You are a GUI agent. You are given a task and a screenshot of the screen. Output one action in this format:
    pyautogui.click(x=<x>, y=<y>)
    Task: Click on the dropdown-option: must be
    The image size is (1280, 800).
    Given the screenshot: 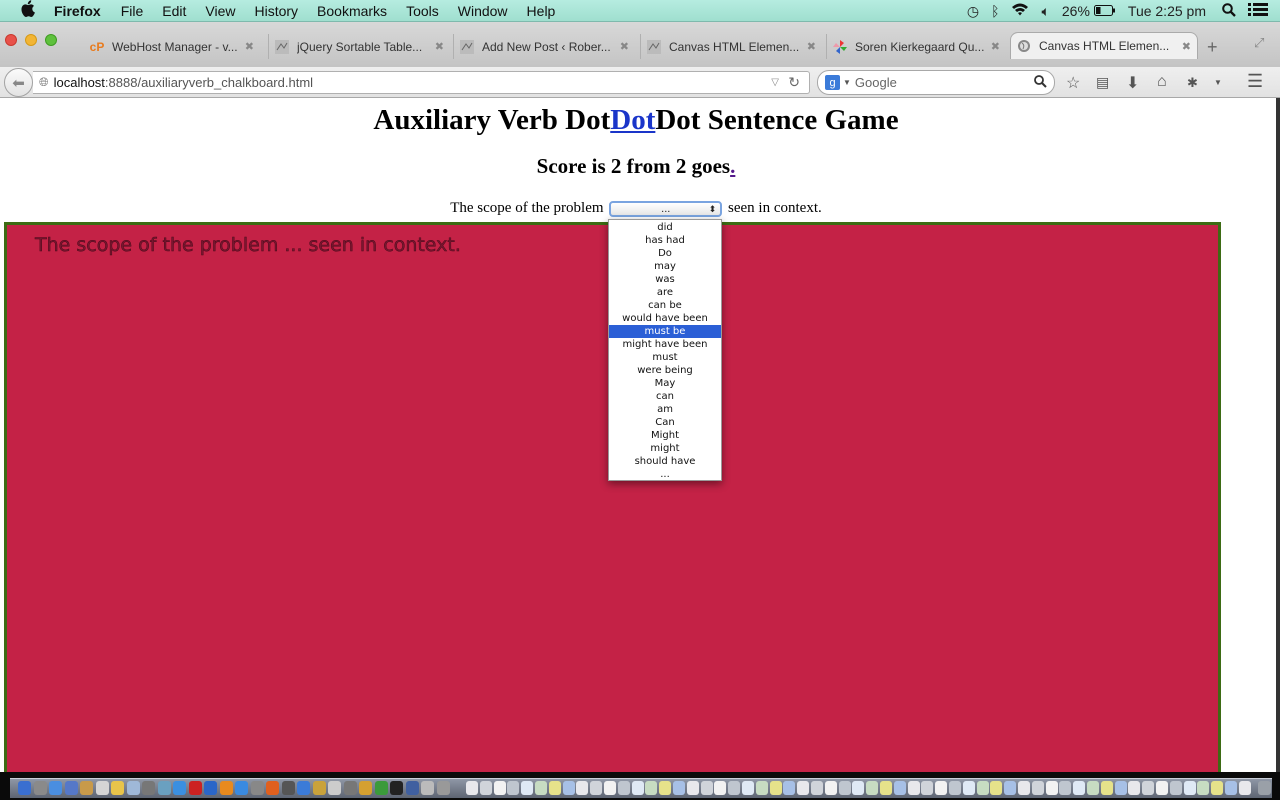 What is the action you would take?
    pyautogui.click(x=665, y=331)
    